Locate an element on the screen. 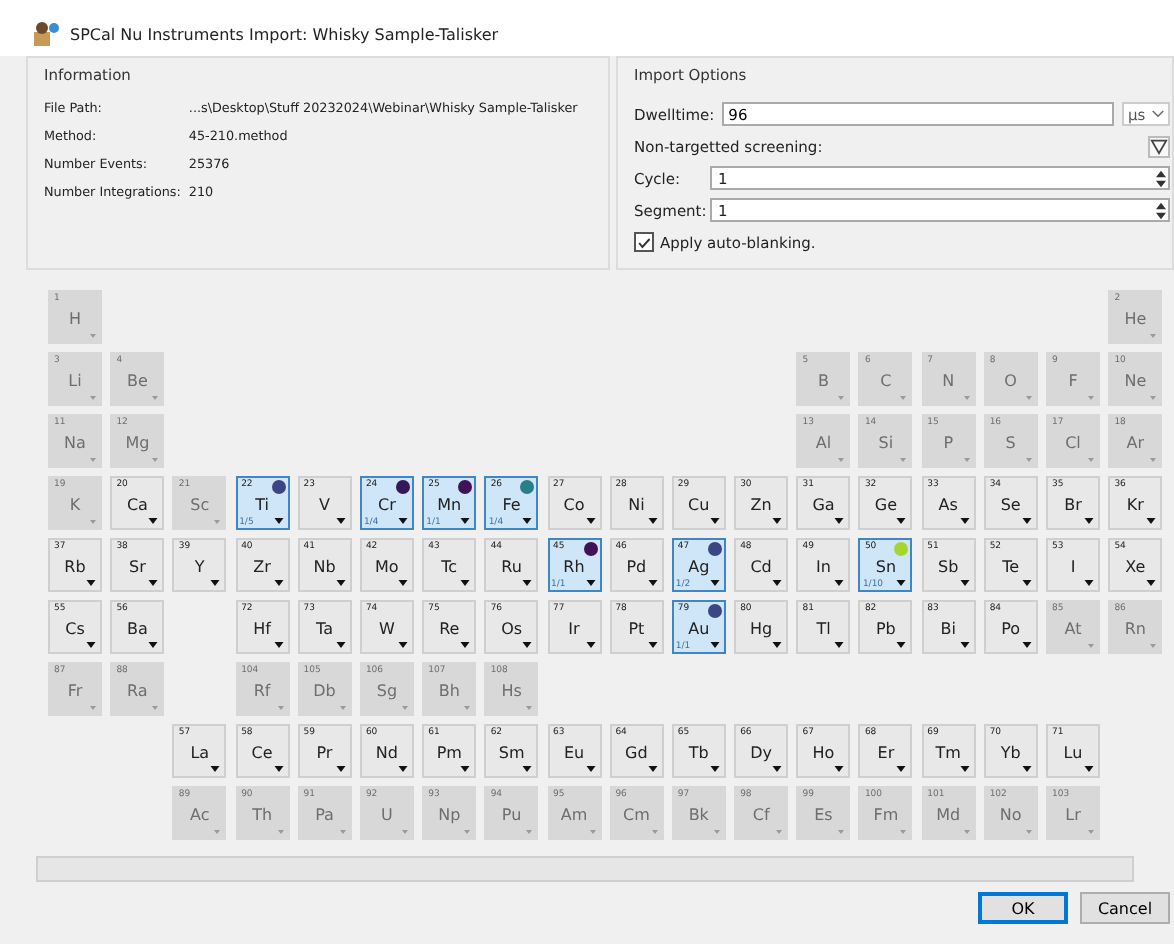 The width and height of the screenshot is (1174, 944). element-symbol: Ne is located at coordinates (1135, 381).